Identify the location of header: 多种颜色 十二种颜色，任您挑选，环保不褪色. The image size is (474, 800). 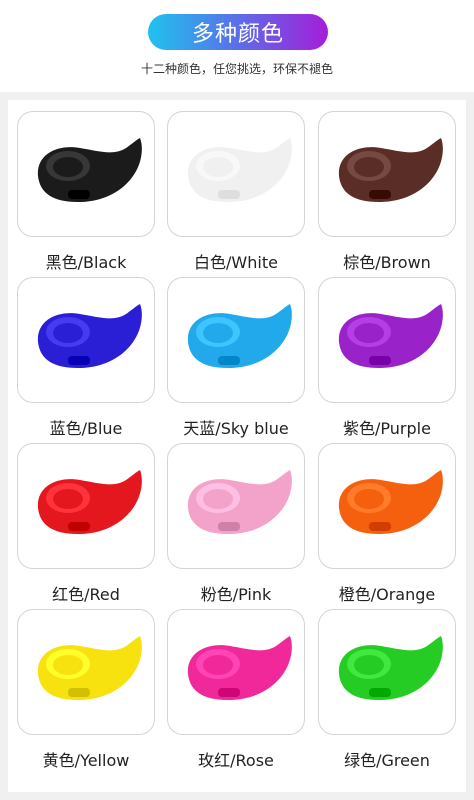
(237, 46).